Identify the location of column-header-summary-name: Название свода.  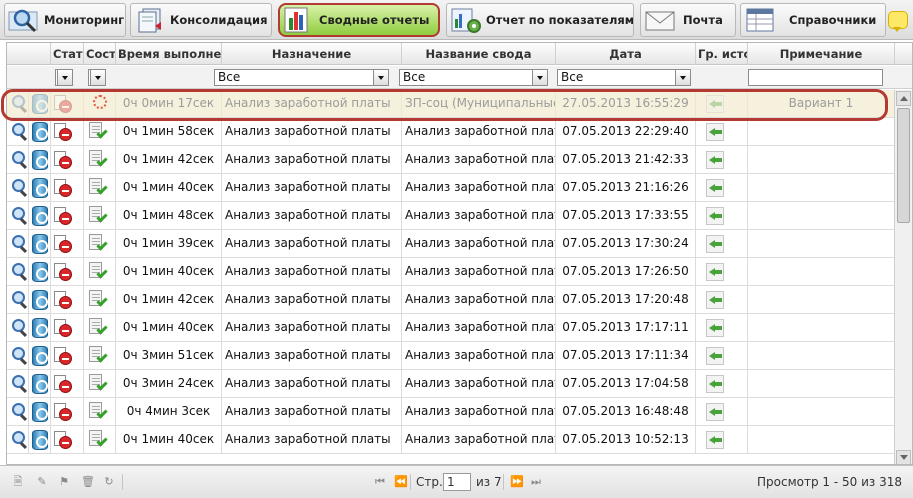
(479, 54).